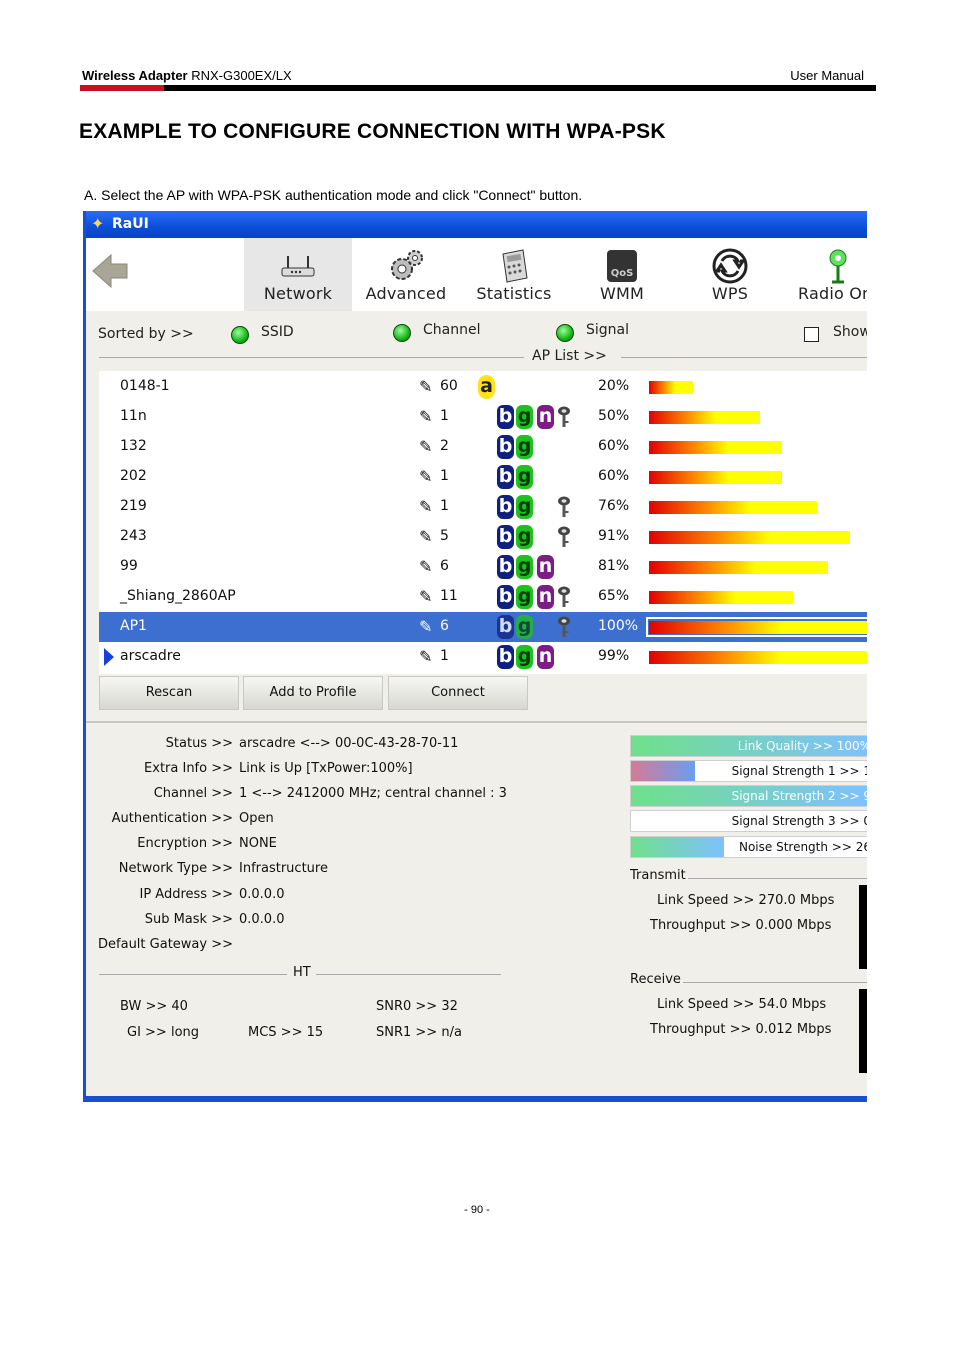  What do you see at coordinates (832, 293) in the screenshot?
I see `toolbar-radio-label: Radio On/` at bounding box center [832, 293].